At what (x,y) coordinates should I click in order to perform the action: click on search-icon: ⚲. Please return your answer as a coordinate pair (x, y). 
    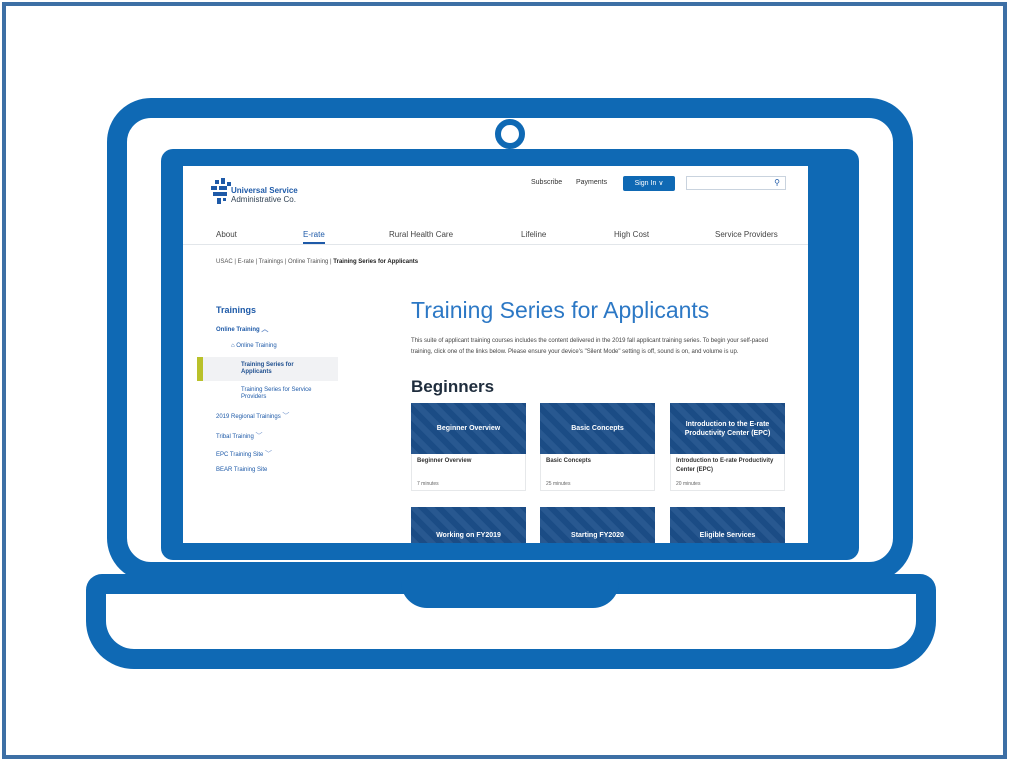
    Looking at the image, I should click on (777, 182).